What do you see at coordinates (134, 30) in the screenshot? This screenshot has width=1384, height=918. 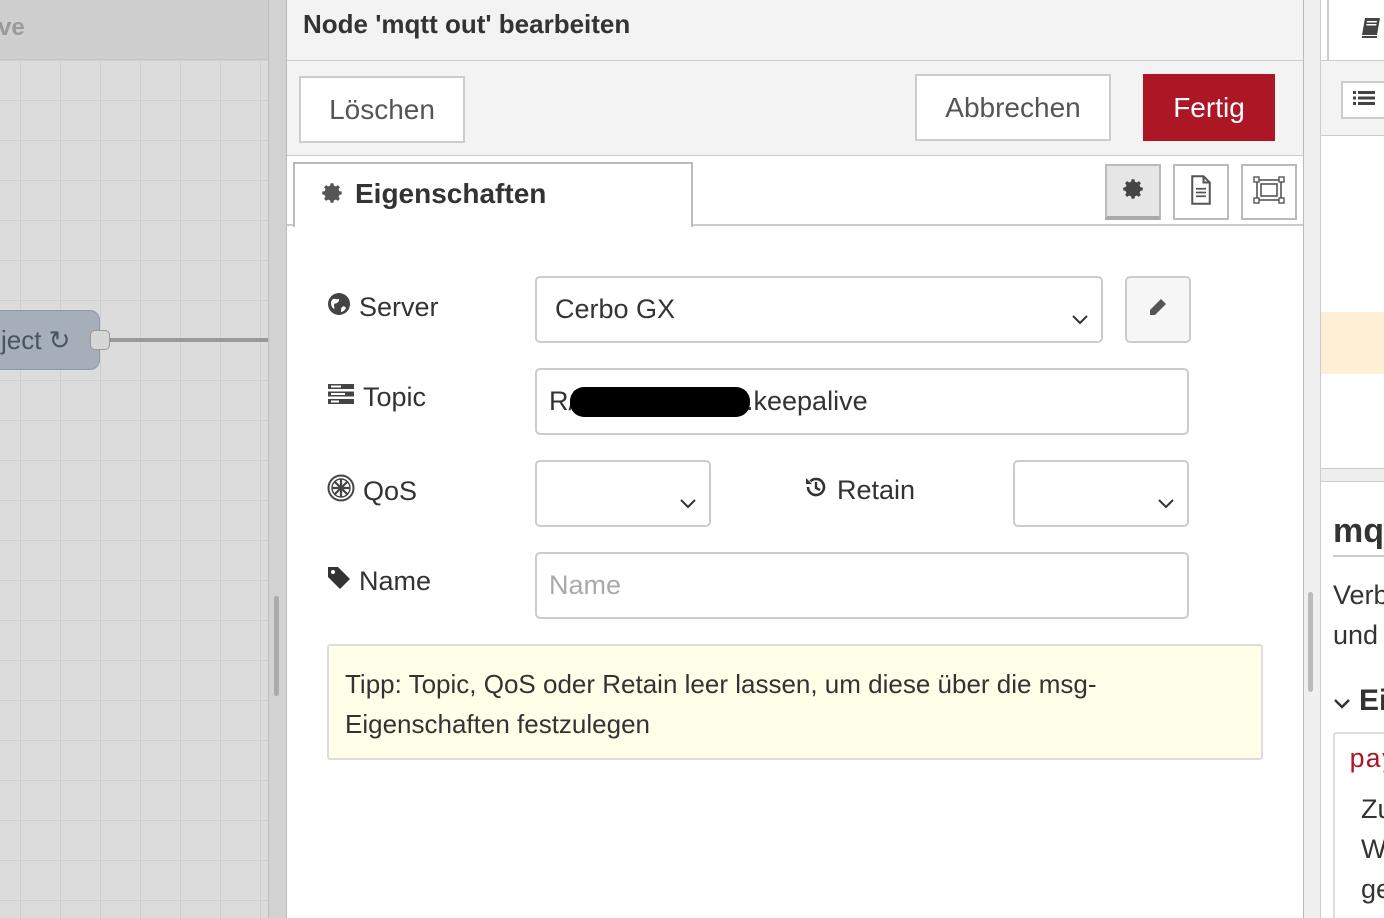 I see `workspace-tab-bar: ve` at bounding box center [134, 30].